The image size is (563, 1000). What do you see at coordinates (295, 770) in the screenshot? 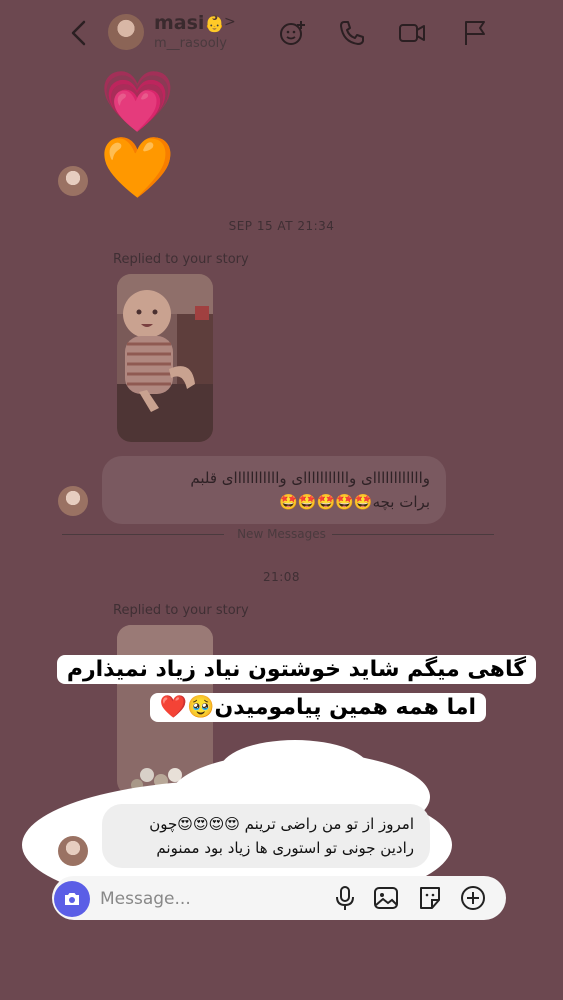
I see `highlight-overlay` at bounding box center [295, 770].